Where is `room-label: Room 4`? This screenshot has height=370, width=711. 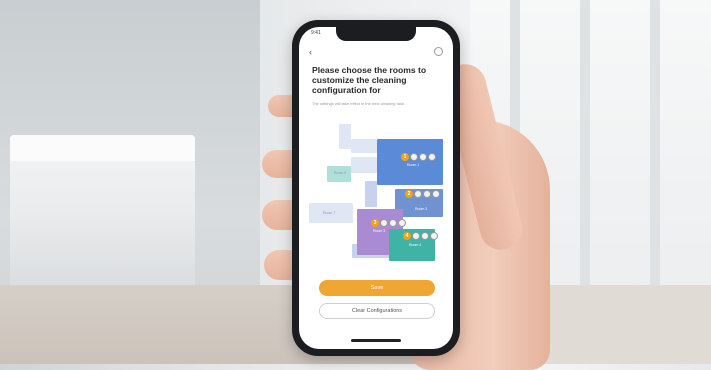 room-label: Room 4 is located at coordinates (415, 245).